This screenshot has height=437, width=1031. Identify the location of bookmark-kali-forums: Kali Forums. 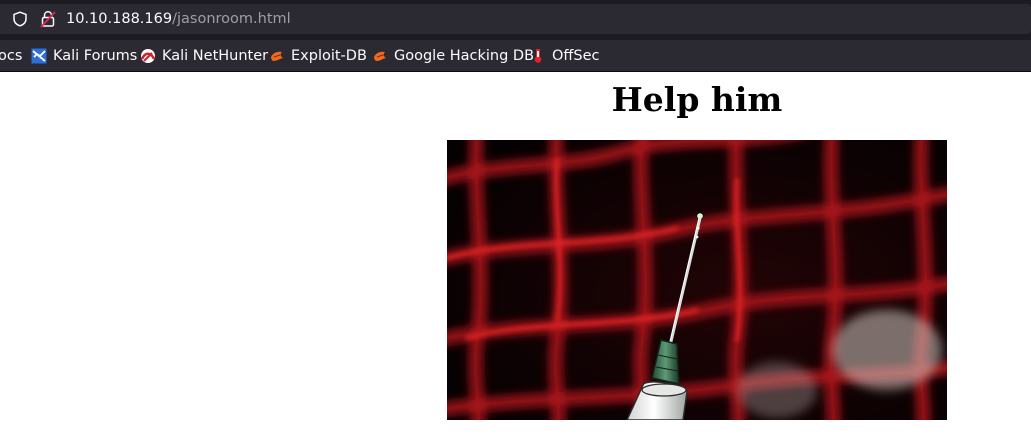
(84, 56).